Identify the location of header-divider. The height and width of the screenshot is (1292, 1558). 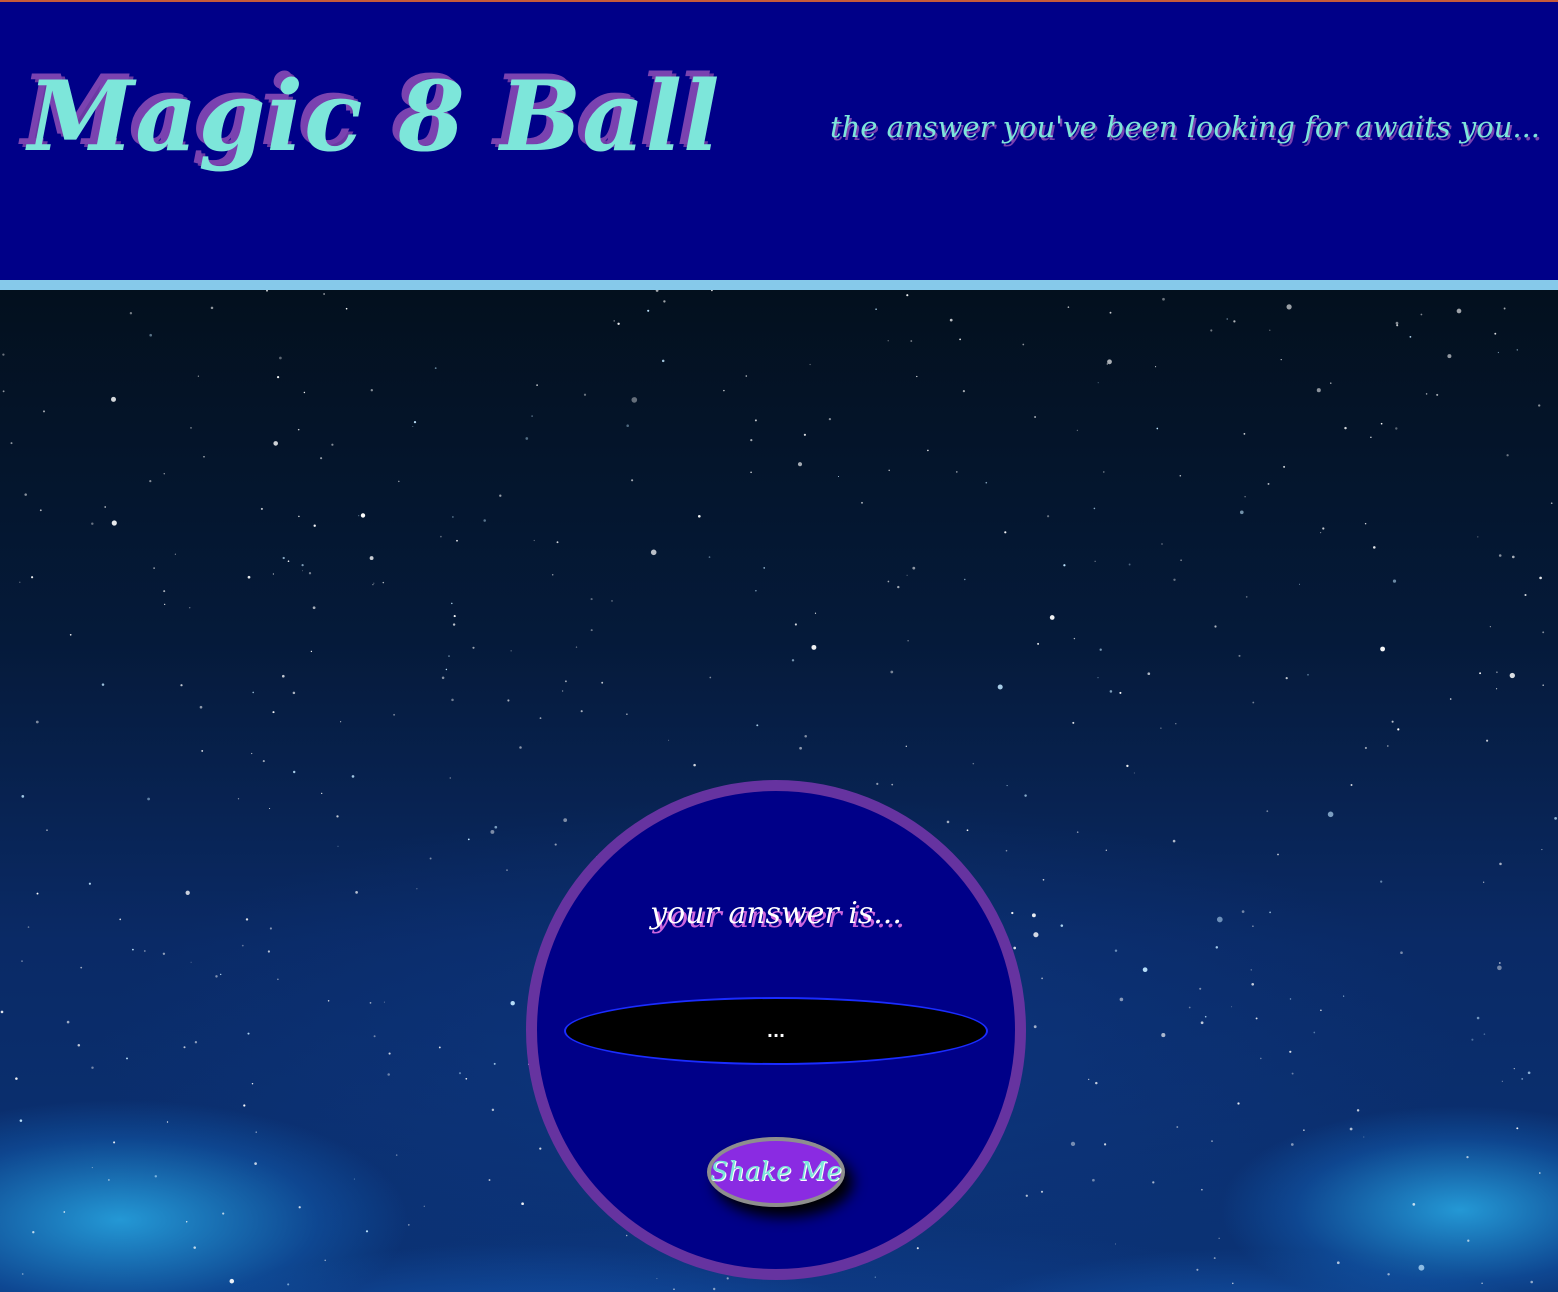
(779, 285).